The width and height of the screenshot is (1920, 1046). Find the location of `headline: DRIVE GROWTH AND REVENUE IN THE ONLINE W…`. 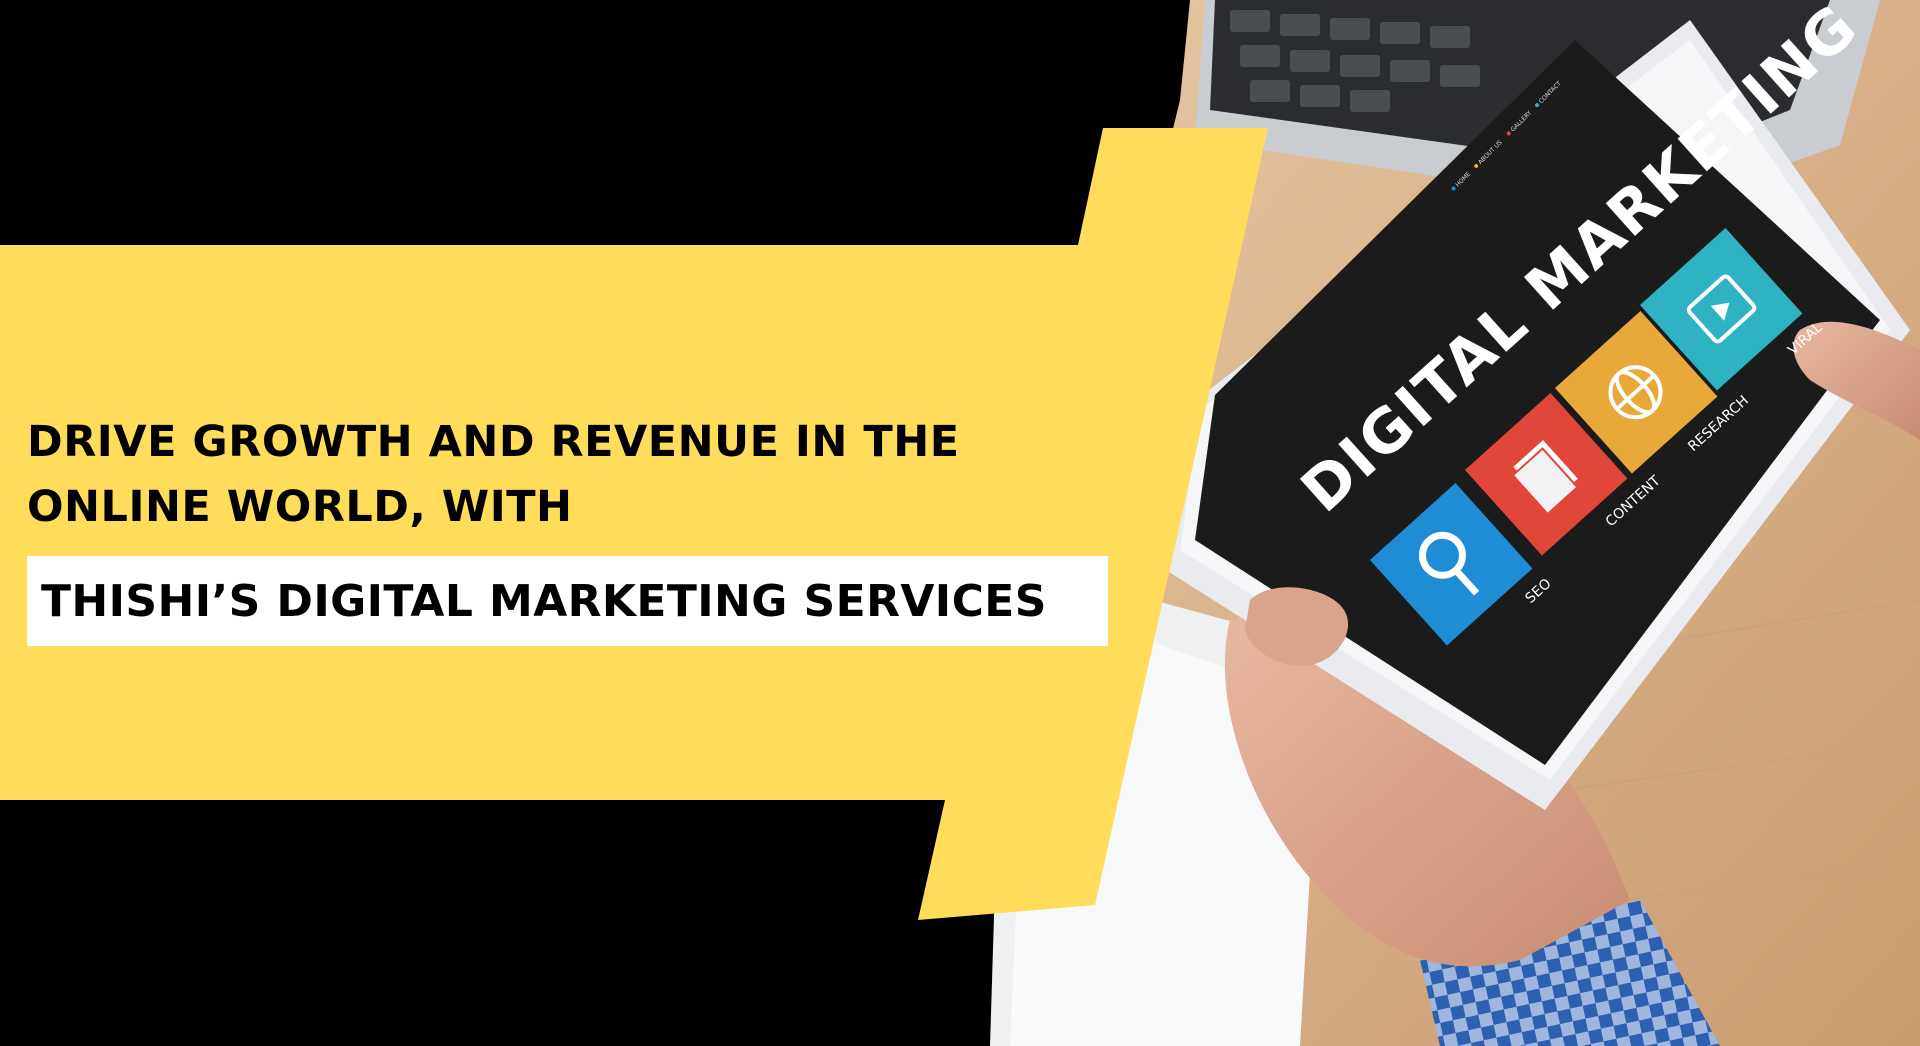

headline: DRIVE GROWTH AND REVENUE IN THE ONLINE W… is located at coordinates (552, 475).